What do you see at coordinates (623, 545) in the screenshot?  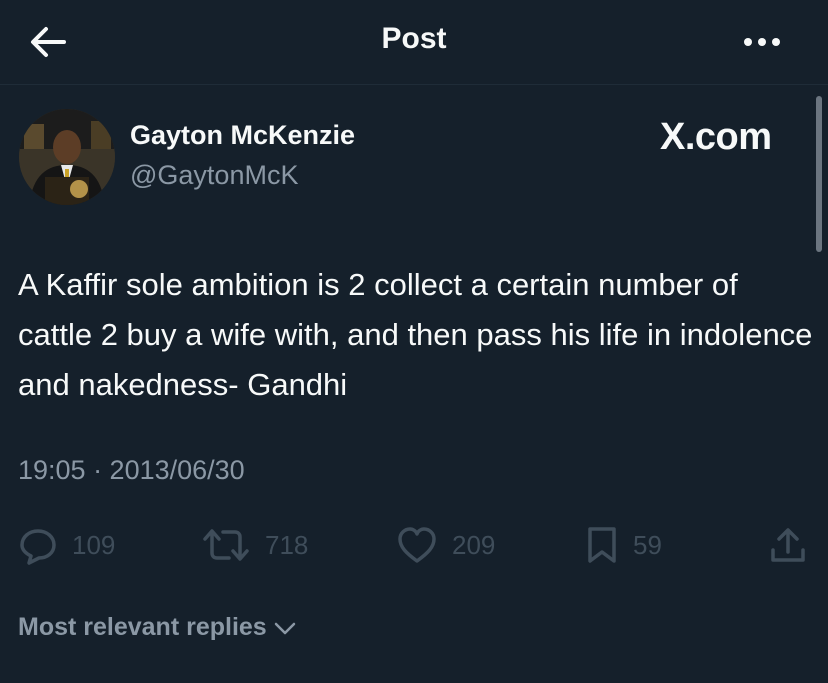 I see `bookmark-button: 59` at bounding box center [623, 545].